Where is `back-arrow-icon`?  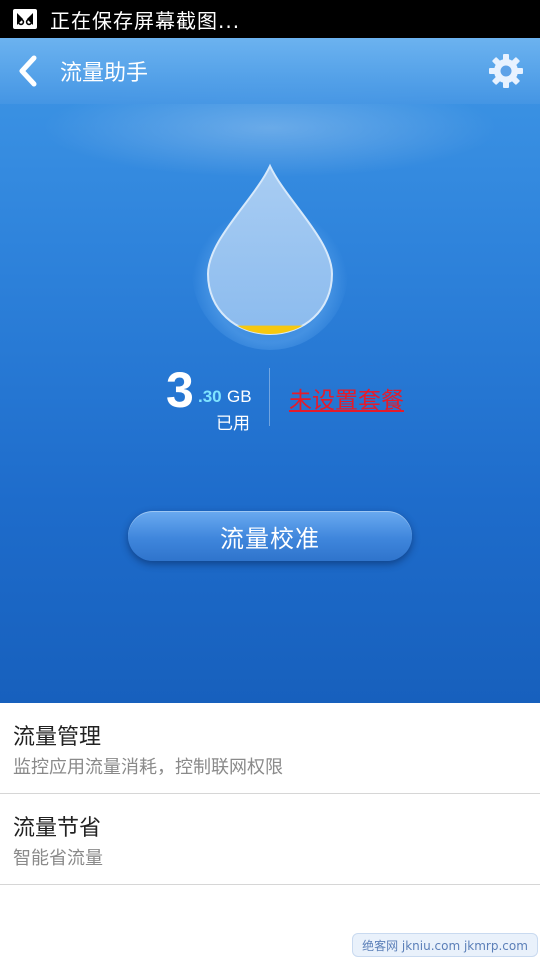
back-arrow-icon is located at coordinates (28, 71).